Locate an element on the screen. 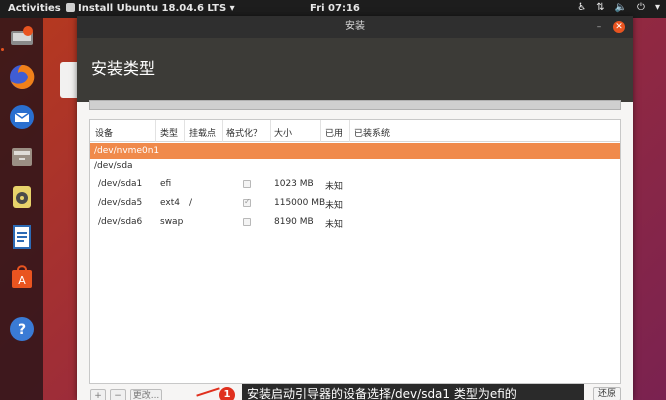 Image resolution: width=666 pixels, height=400 pixels. system-tray: ♿ ⇅ 🔈 ⏻ ▾ is located at coordinates (618, 7).